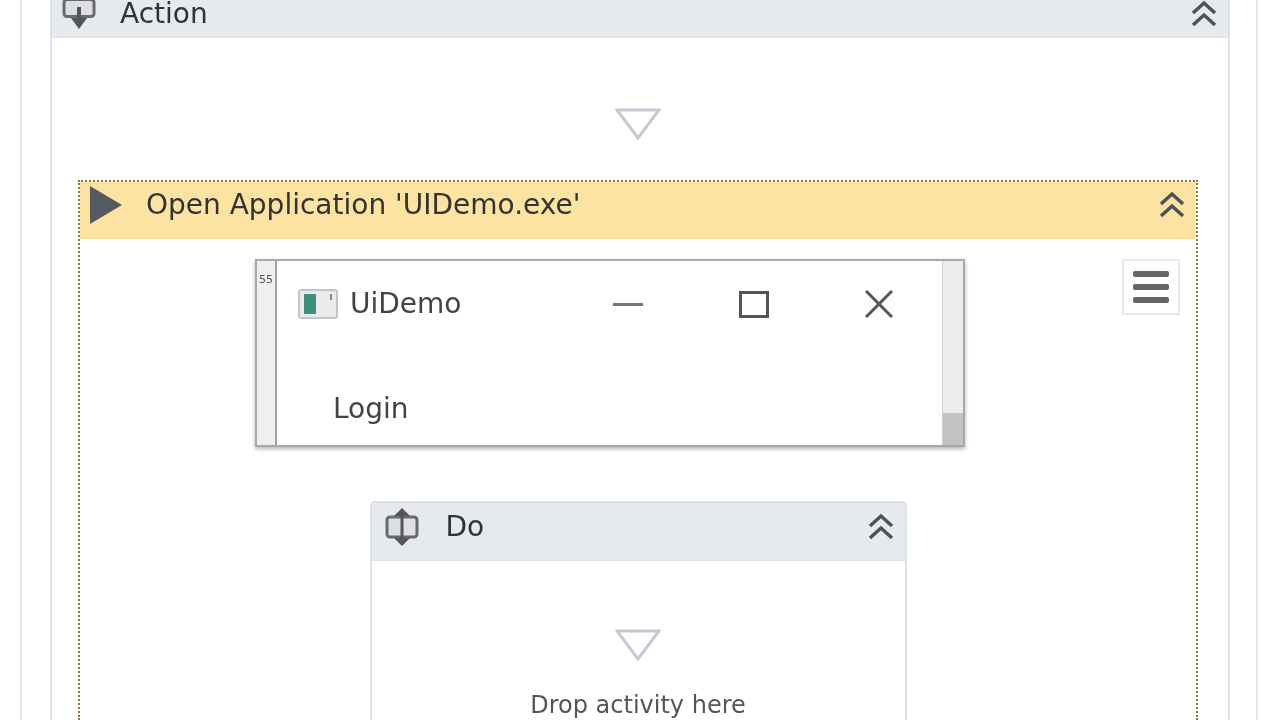 The width and height of the screenshot is (1280, 720). I want to click on scrollbar-thumb, so click(953, 429).